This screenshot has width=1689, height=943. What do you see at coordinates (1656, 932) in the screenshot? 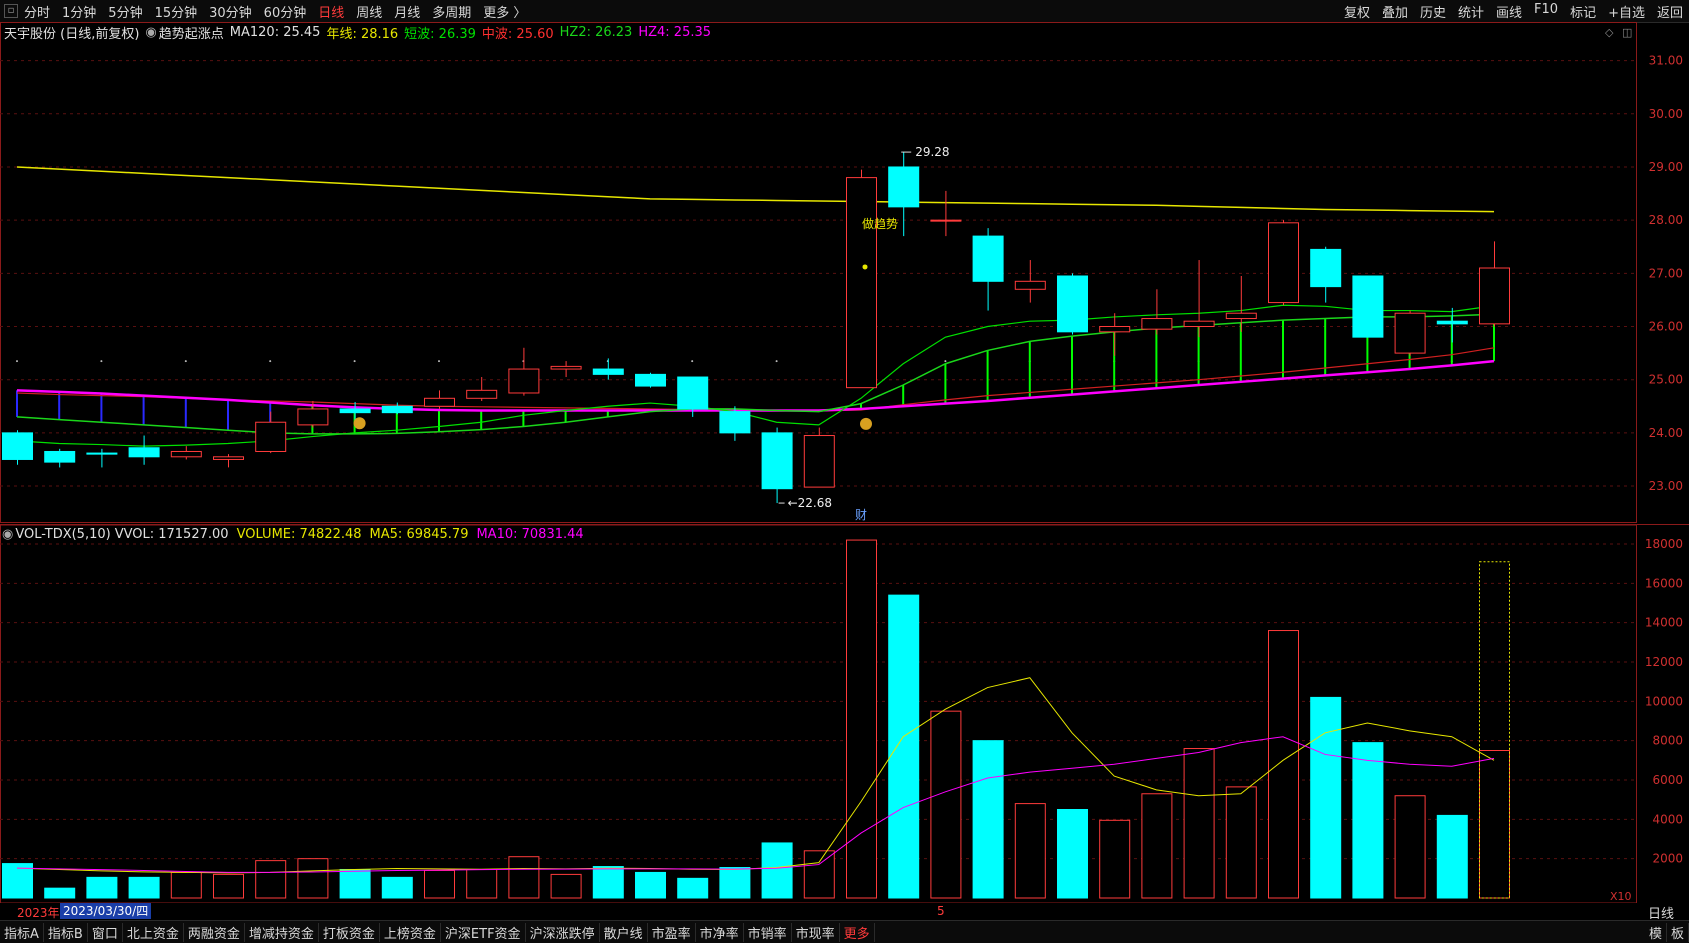
I see `bottom-right-button: 模` at bounding box center [1656, 932].